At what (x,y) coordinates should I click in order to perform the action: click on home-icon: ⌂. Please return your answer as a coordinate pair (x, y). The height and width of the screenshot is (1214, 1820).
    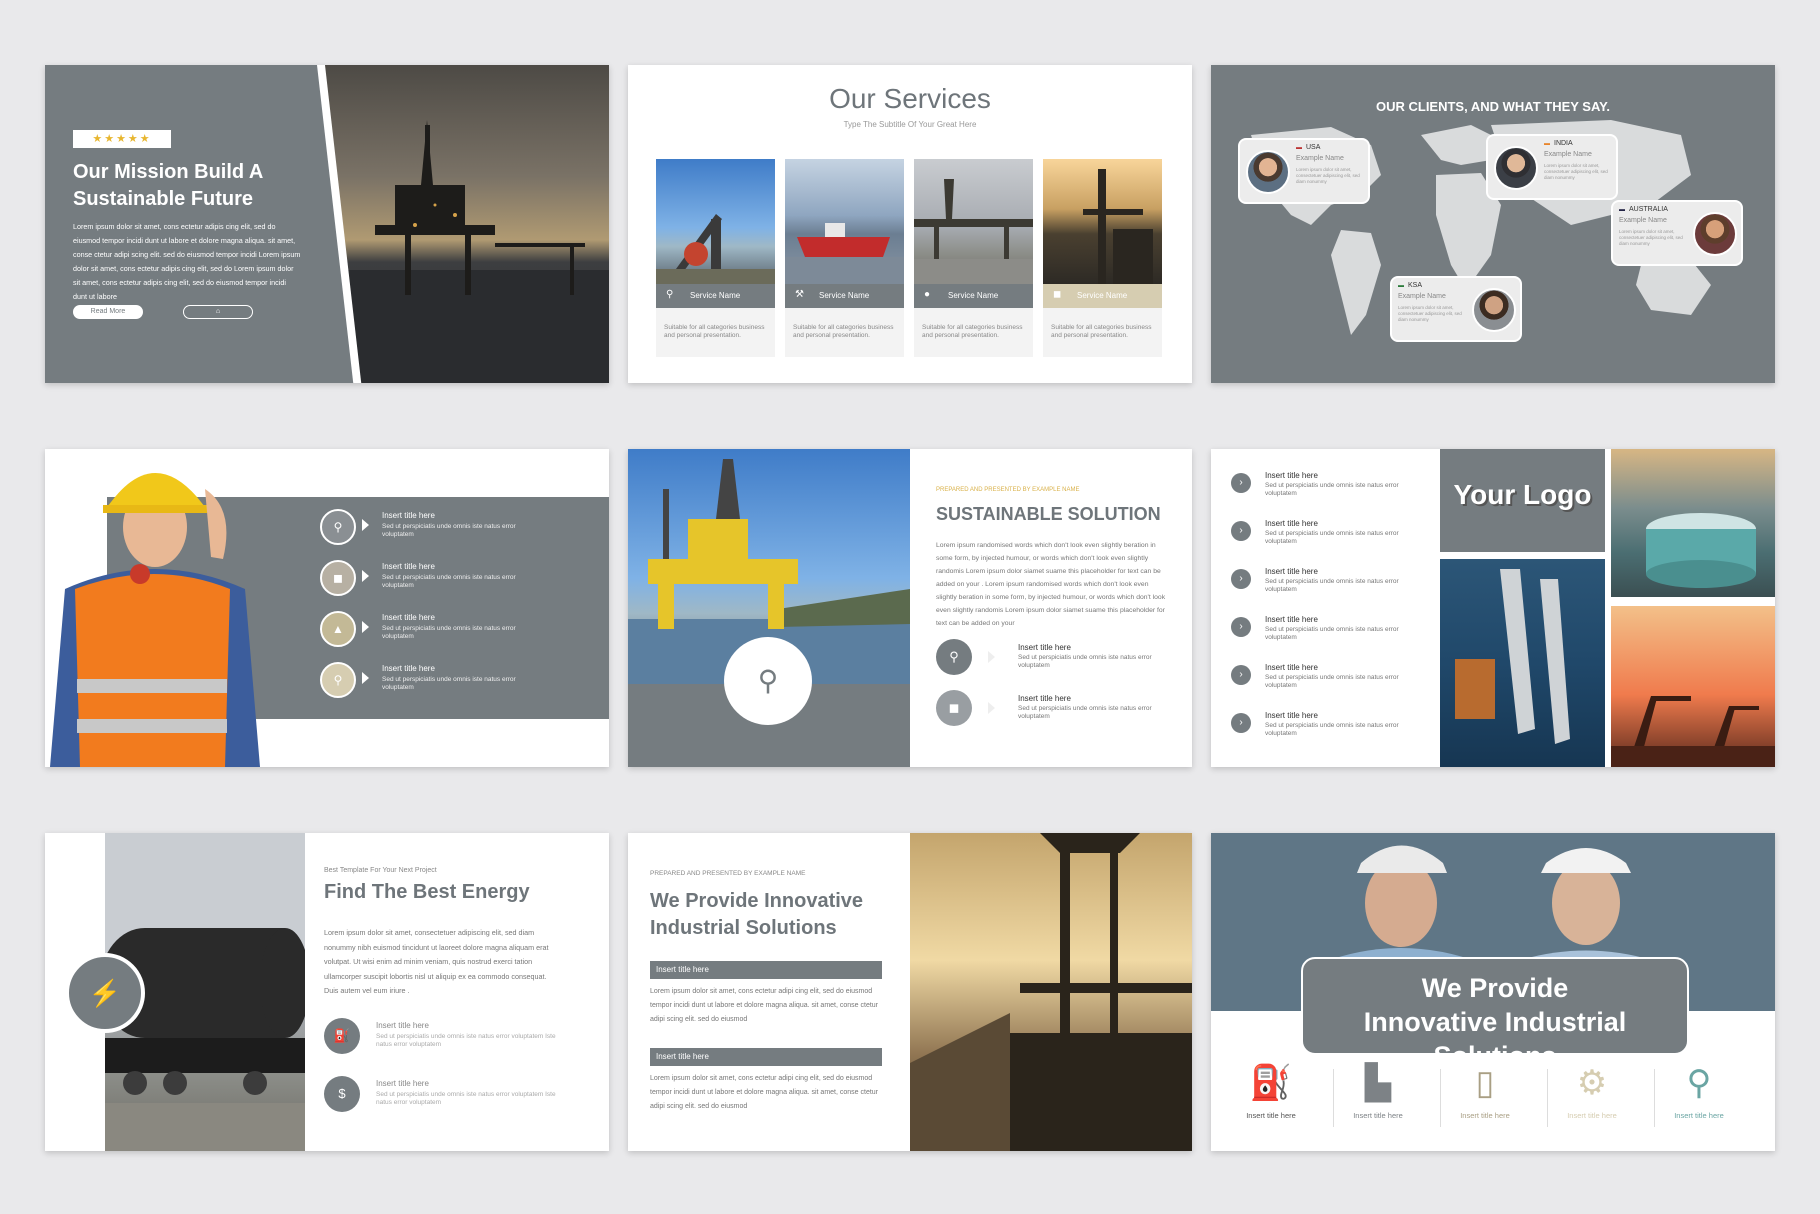
    Looking at the image, I should click on (218, 311).